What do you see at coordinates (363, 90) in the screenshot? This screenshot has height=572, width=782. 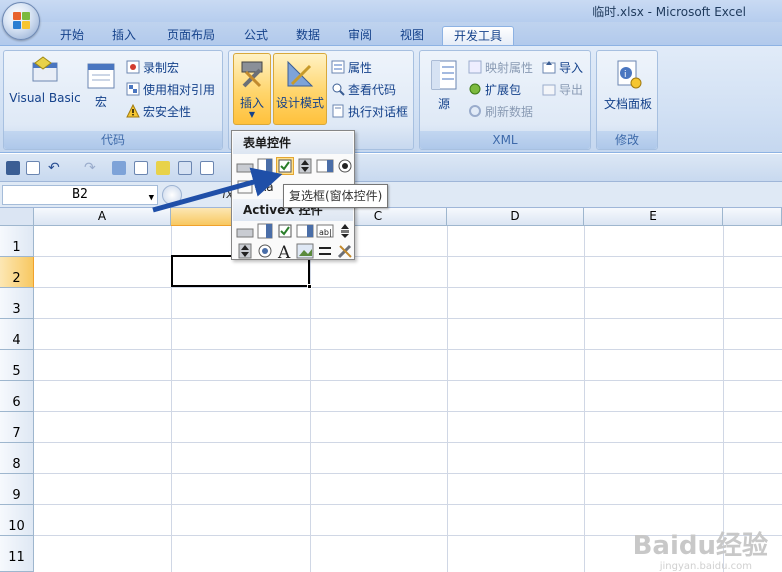 I see `view-code-button: 查看代码` at bounding box center [363, 90].